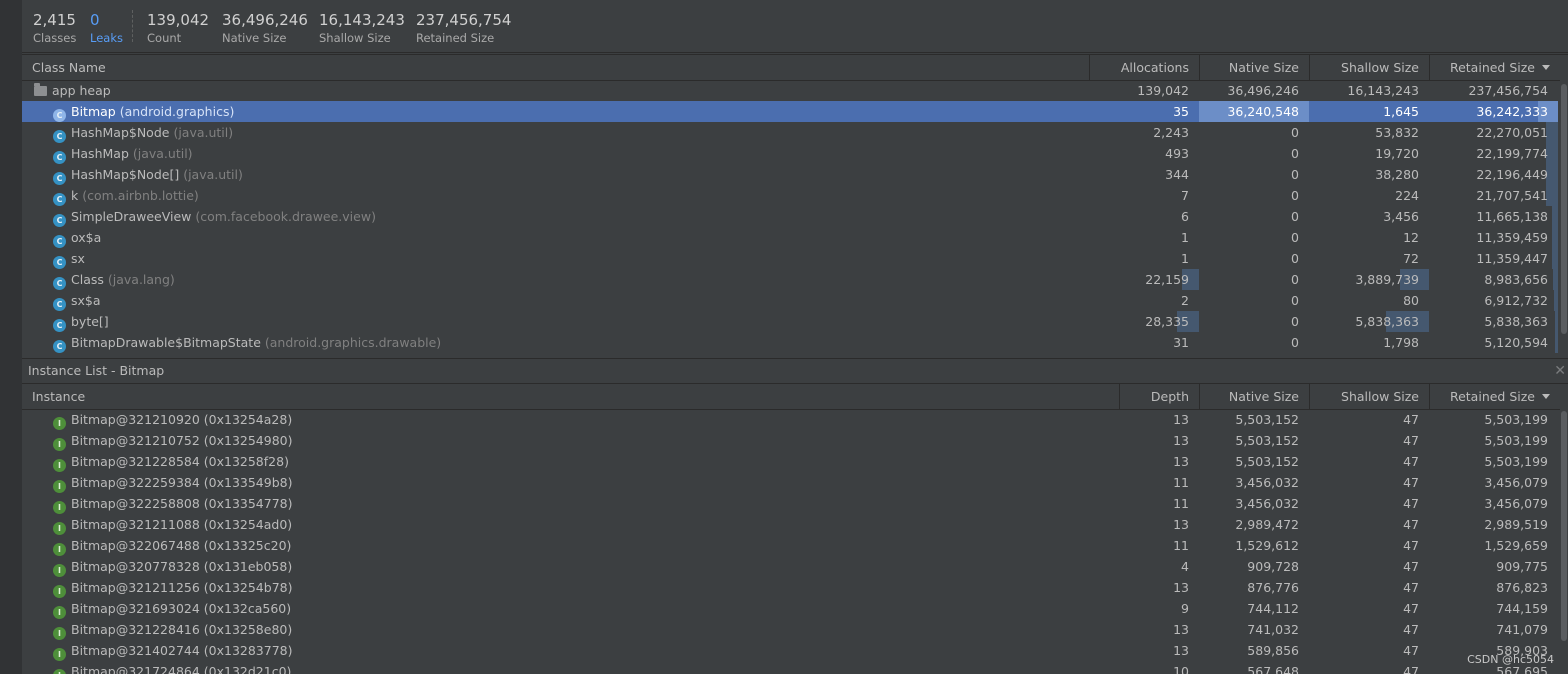 This screenshot has height=674, width=1568. What do you see at coordinates (1167, 321) in the screenshot?
I see `class-allocations: 28,335` at bounding box center [1167, 321].